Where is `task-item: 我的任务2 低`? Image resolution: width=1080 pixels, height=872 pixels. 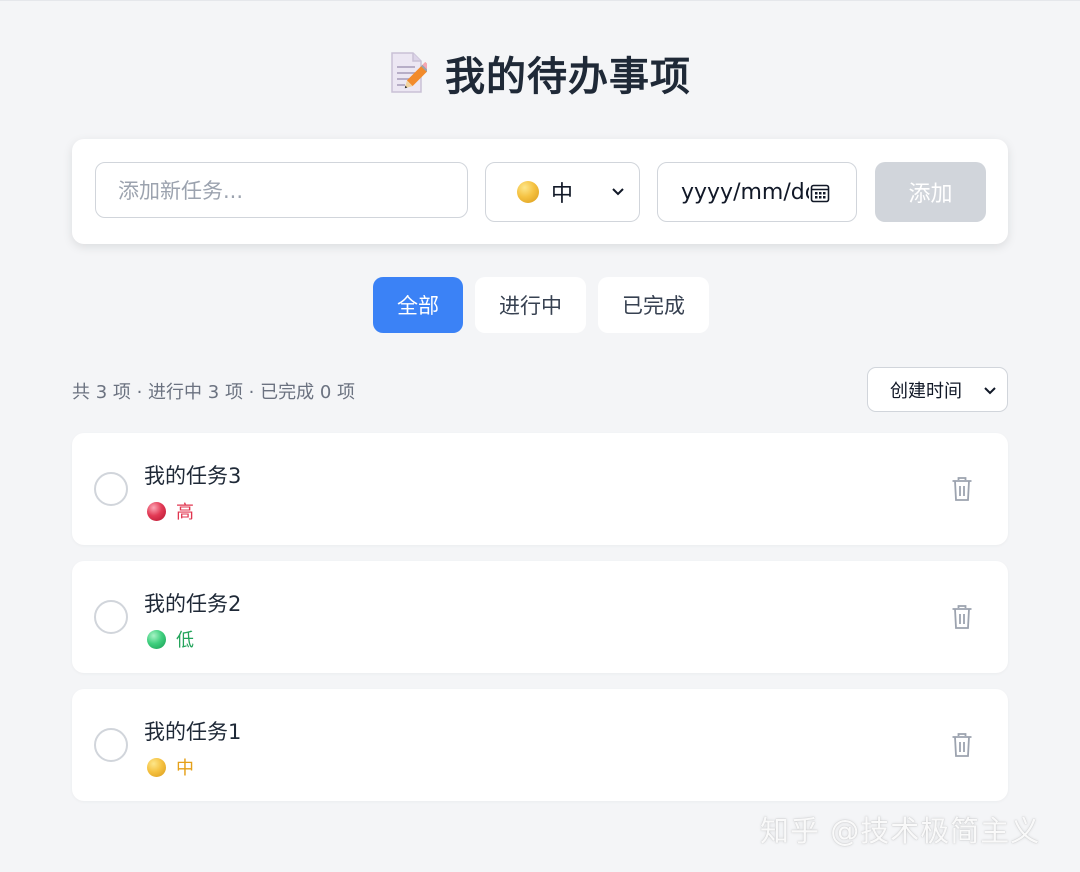 task-item: 我的任务2 低 is located at coordinates (540, 617).